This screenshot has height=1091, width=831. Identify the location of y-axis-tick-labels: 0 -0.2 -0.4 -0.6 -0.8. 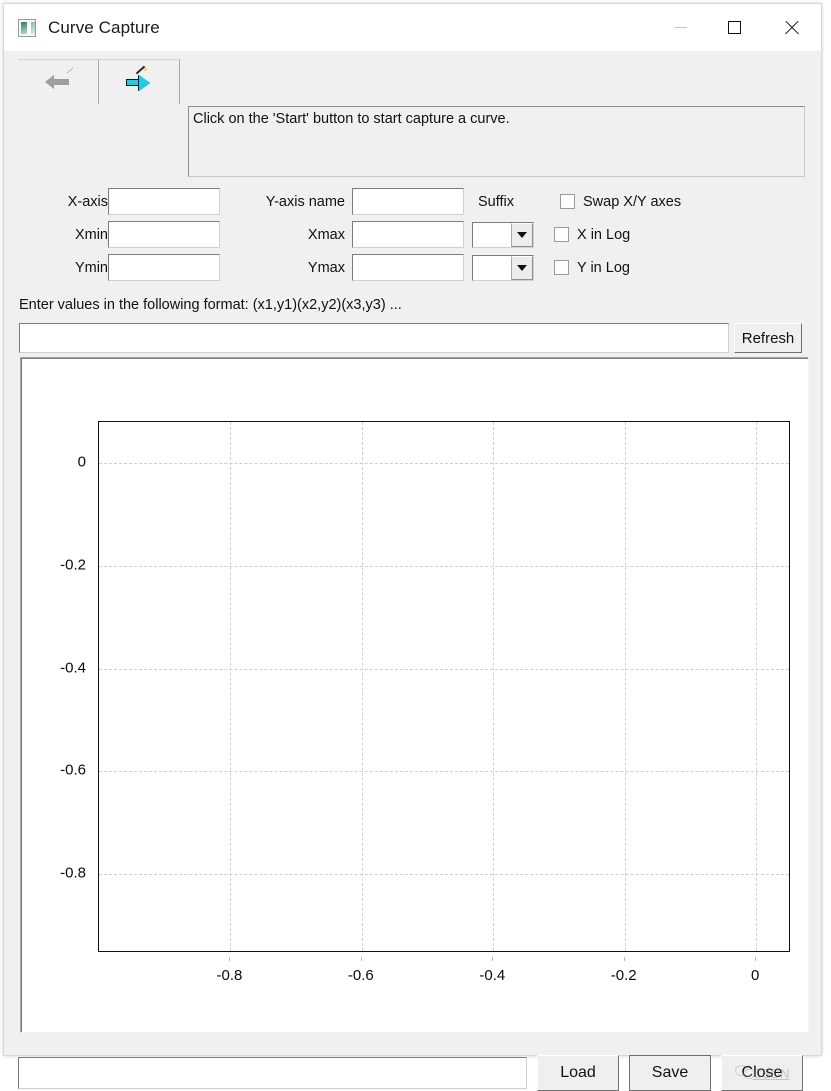
(53, 686).